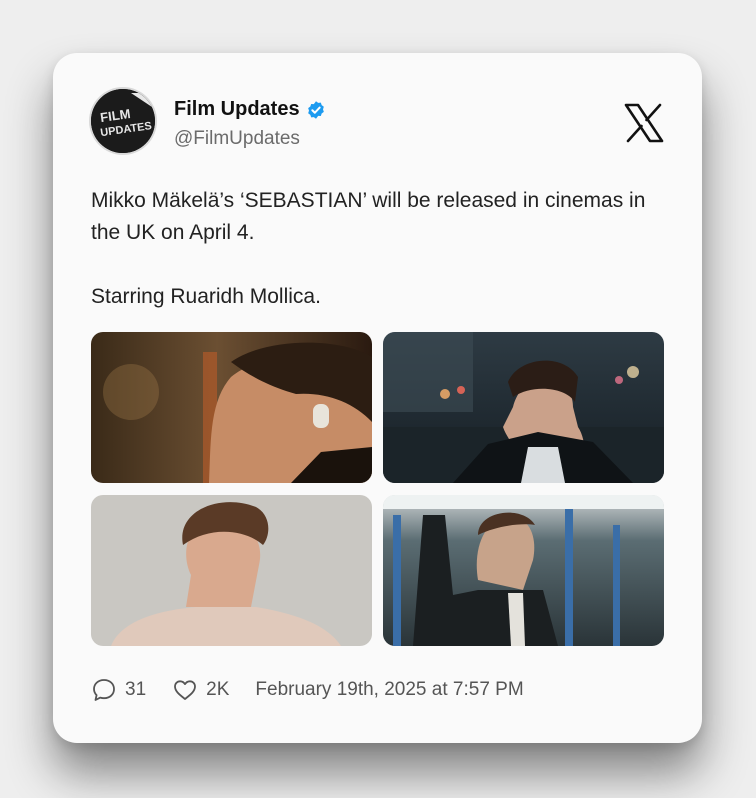 This screenshot has width=756, height=798. I want to click on heart-icon, so click(185, 690).